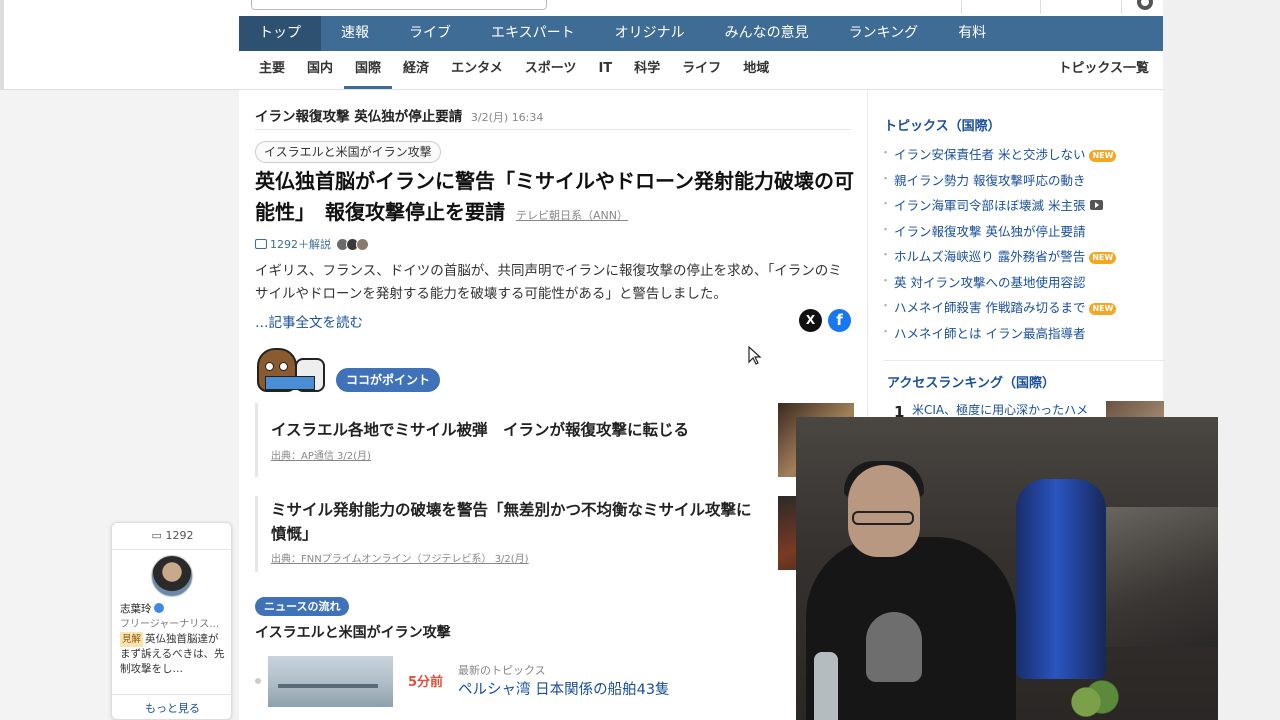 The image size is (1280, 720). Describe the element at coordinates (368, 70) in the screenshot. I see `sub-nav-item: 国際` at that location.